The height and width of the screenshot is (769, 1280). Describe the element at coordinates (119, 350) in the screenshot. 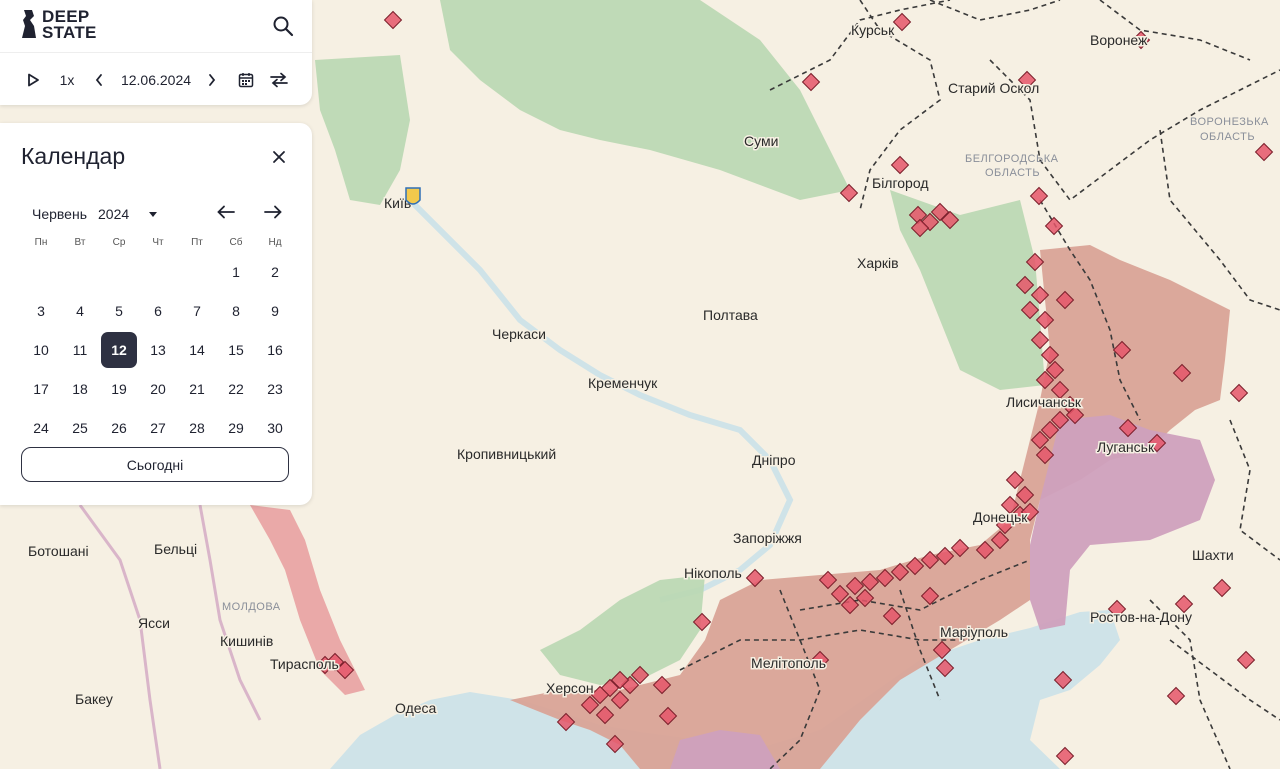

I see `calendar-day: 12` at that location.